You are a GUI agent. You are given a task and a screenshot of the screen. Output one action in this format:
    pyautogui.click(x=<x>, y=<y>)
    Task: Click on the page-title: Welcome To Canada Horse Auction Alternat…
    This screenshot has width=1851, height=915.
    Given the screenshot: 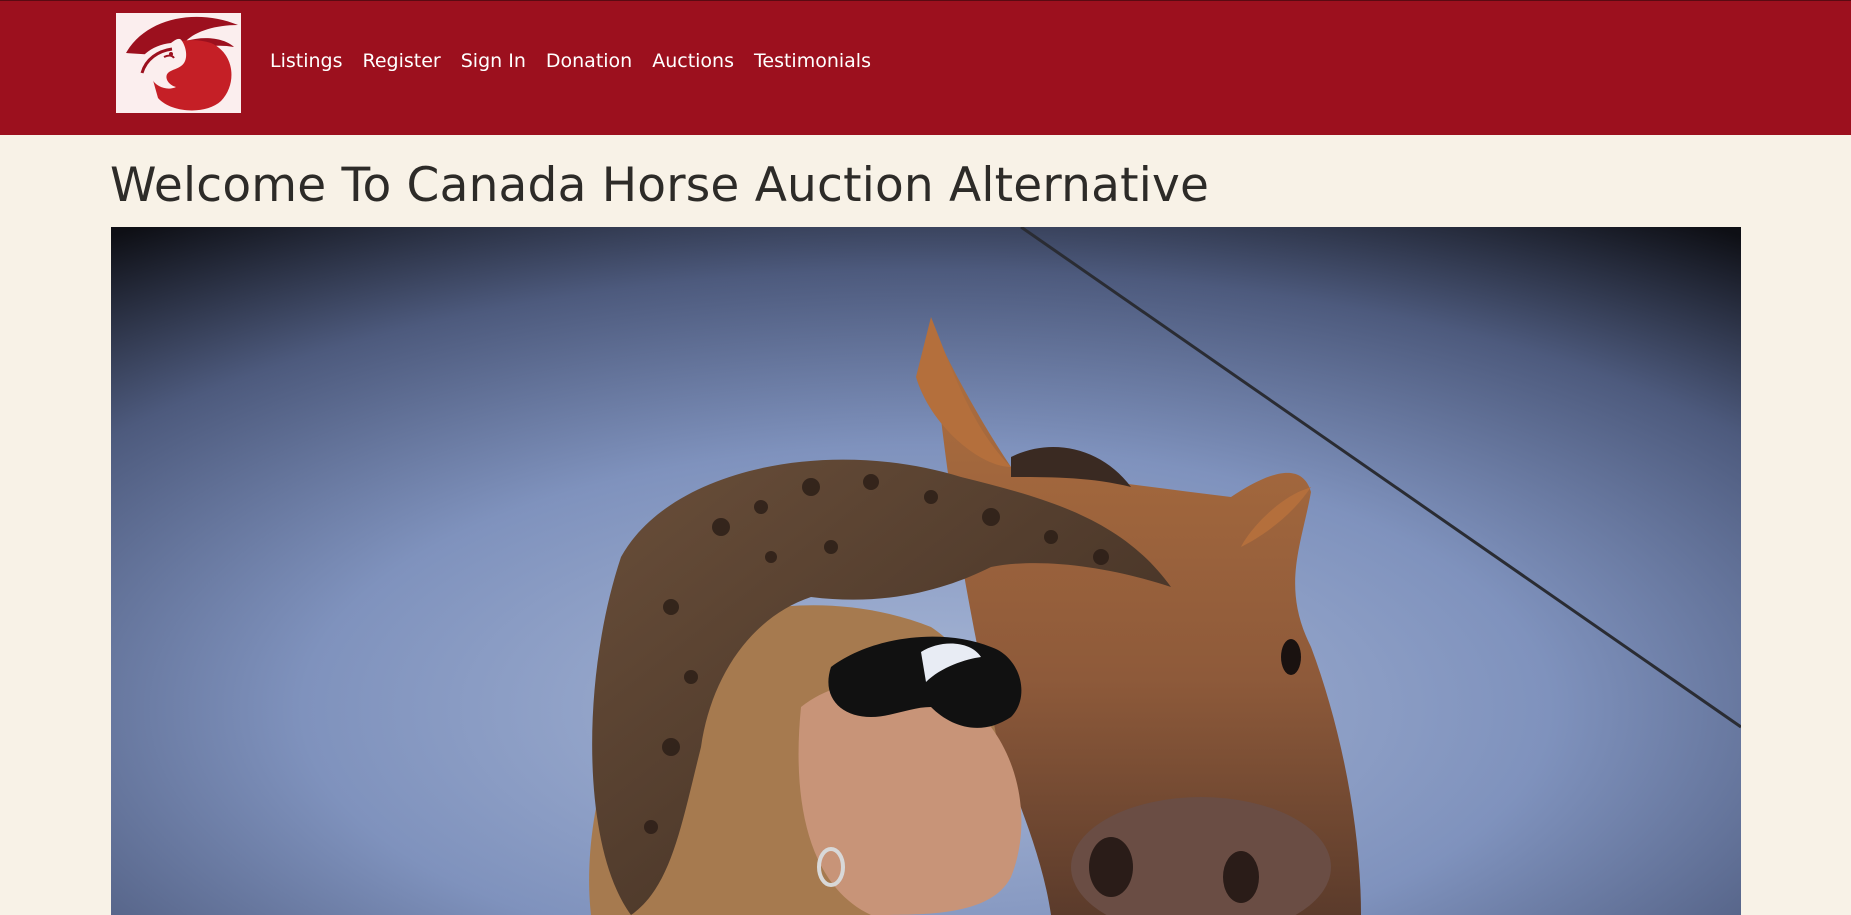 What is the action you would take?
    pyautogui.click(x=660, y=185)
    